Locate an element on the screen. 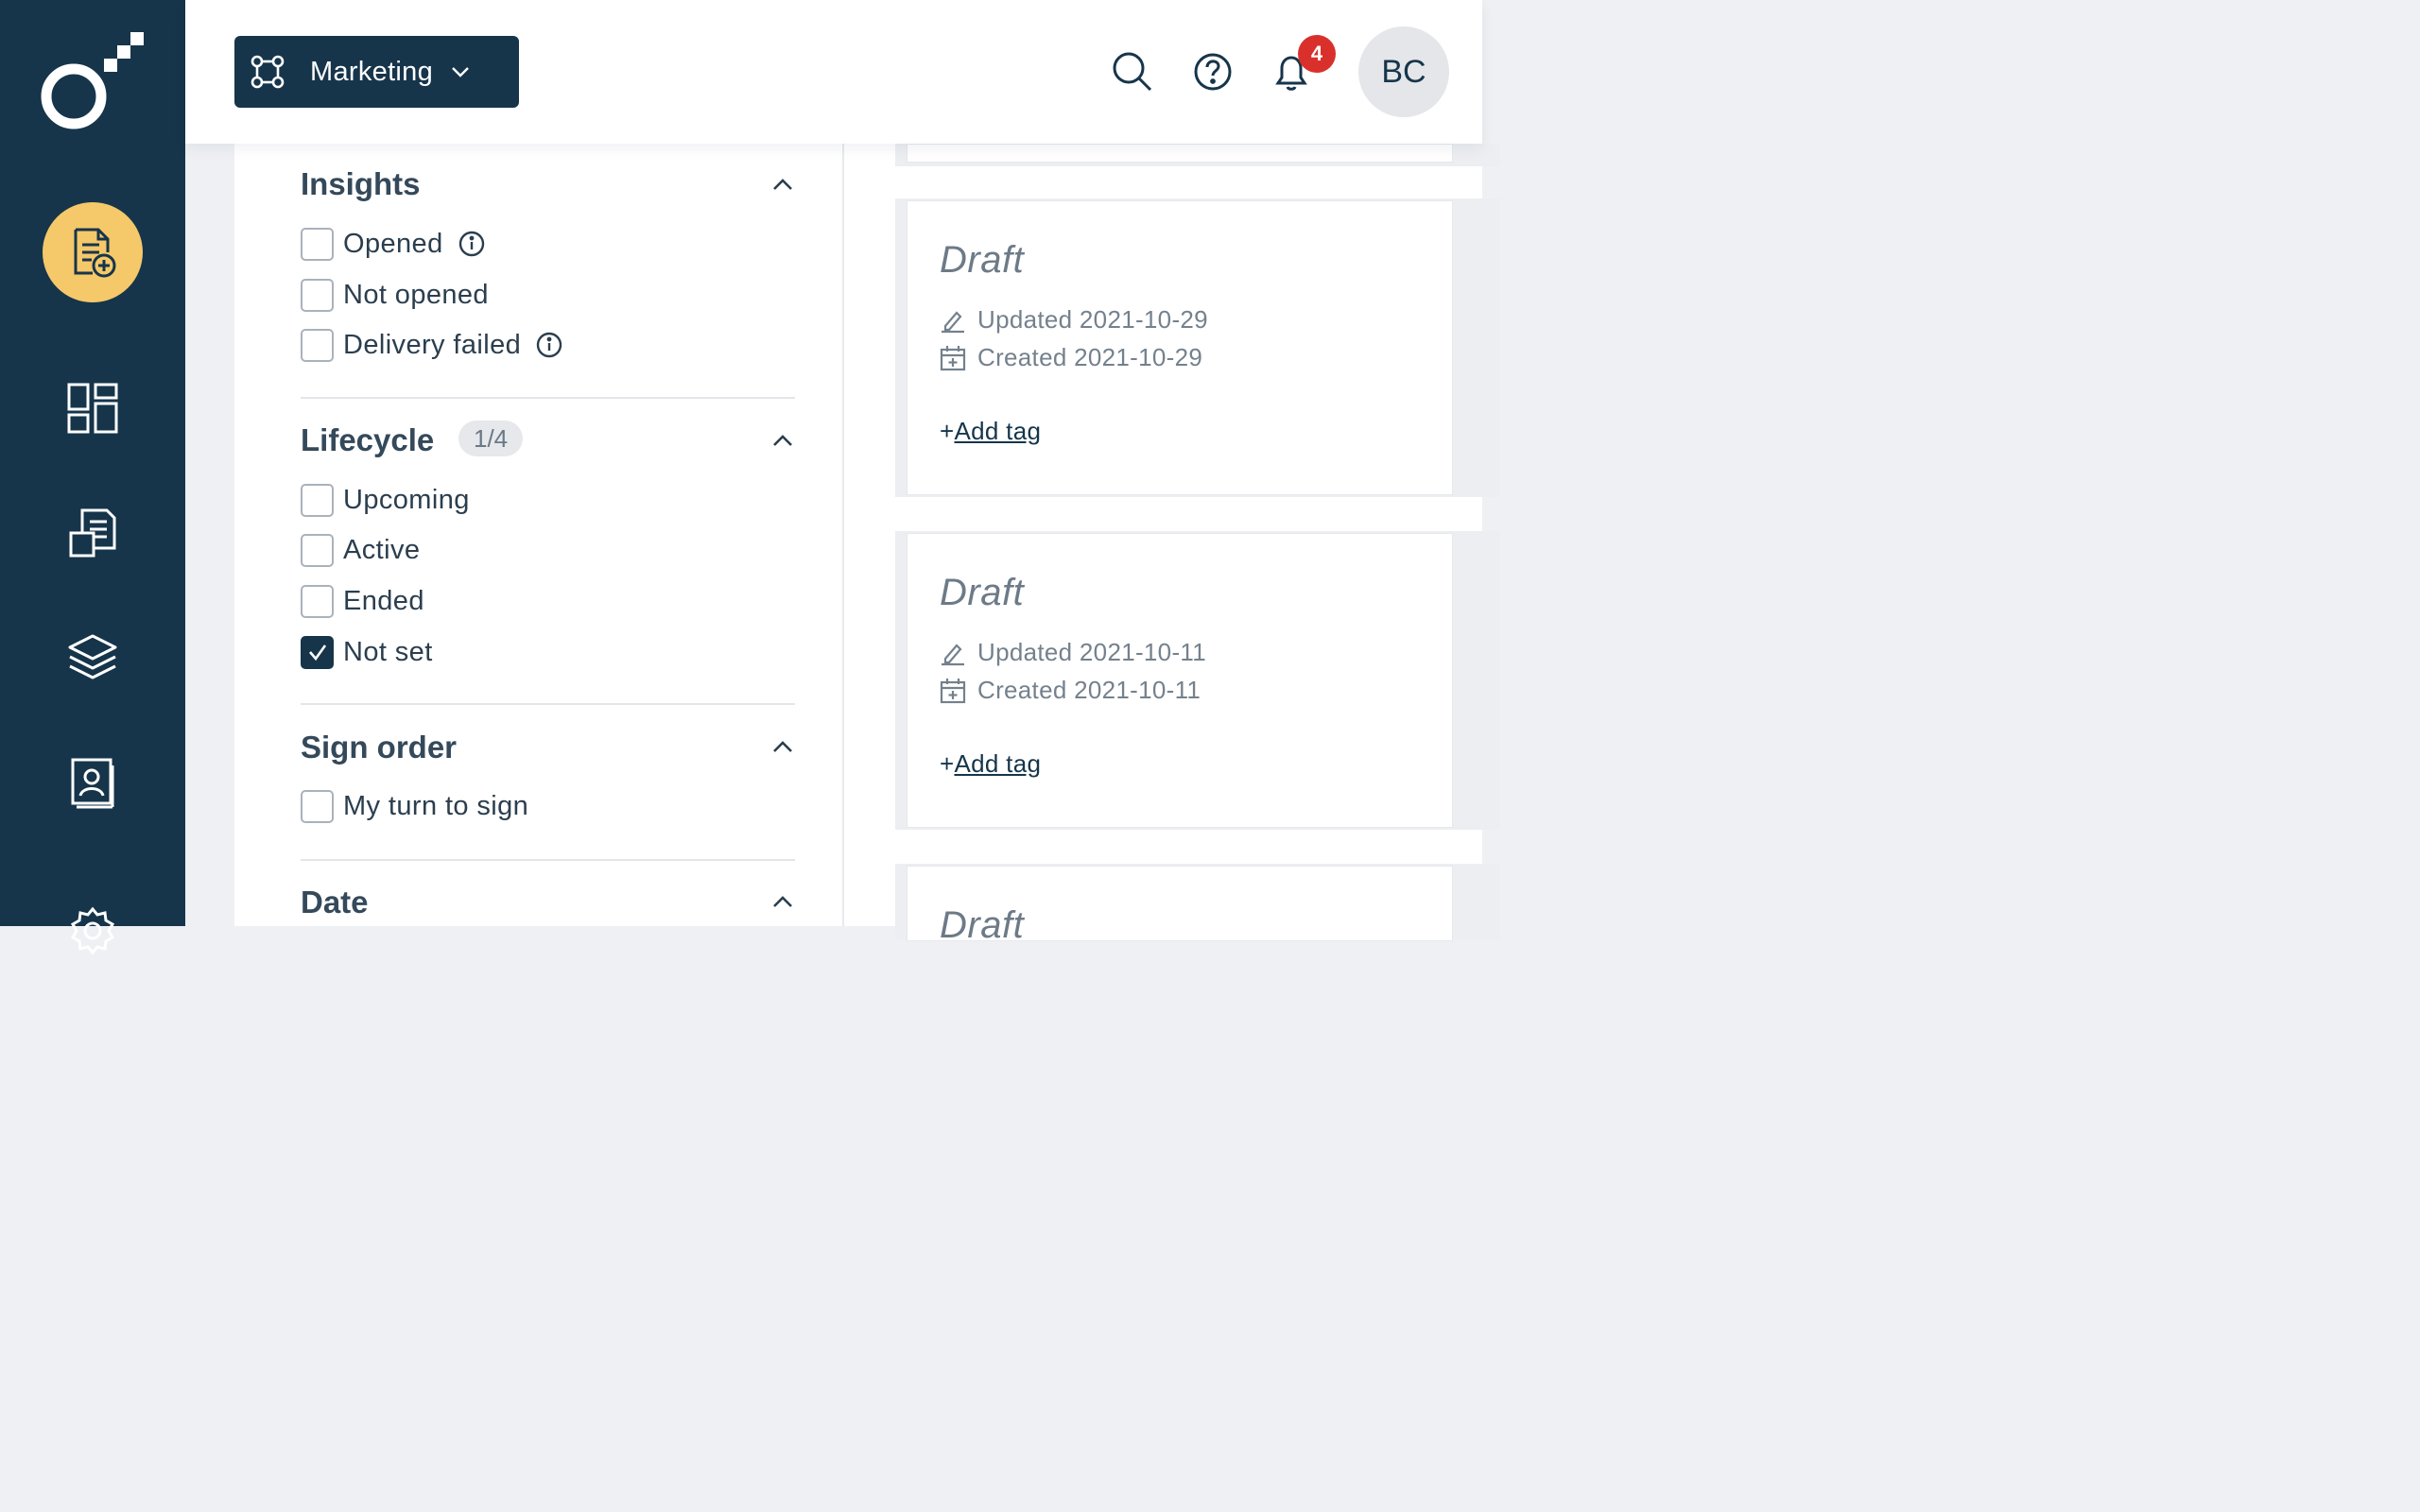 This screenshot has width=2420, height=1512. filter-option-not-opened: Not opened is located at coordinates (395, 295).